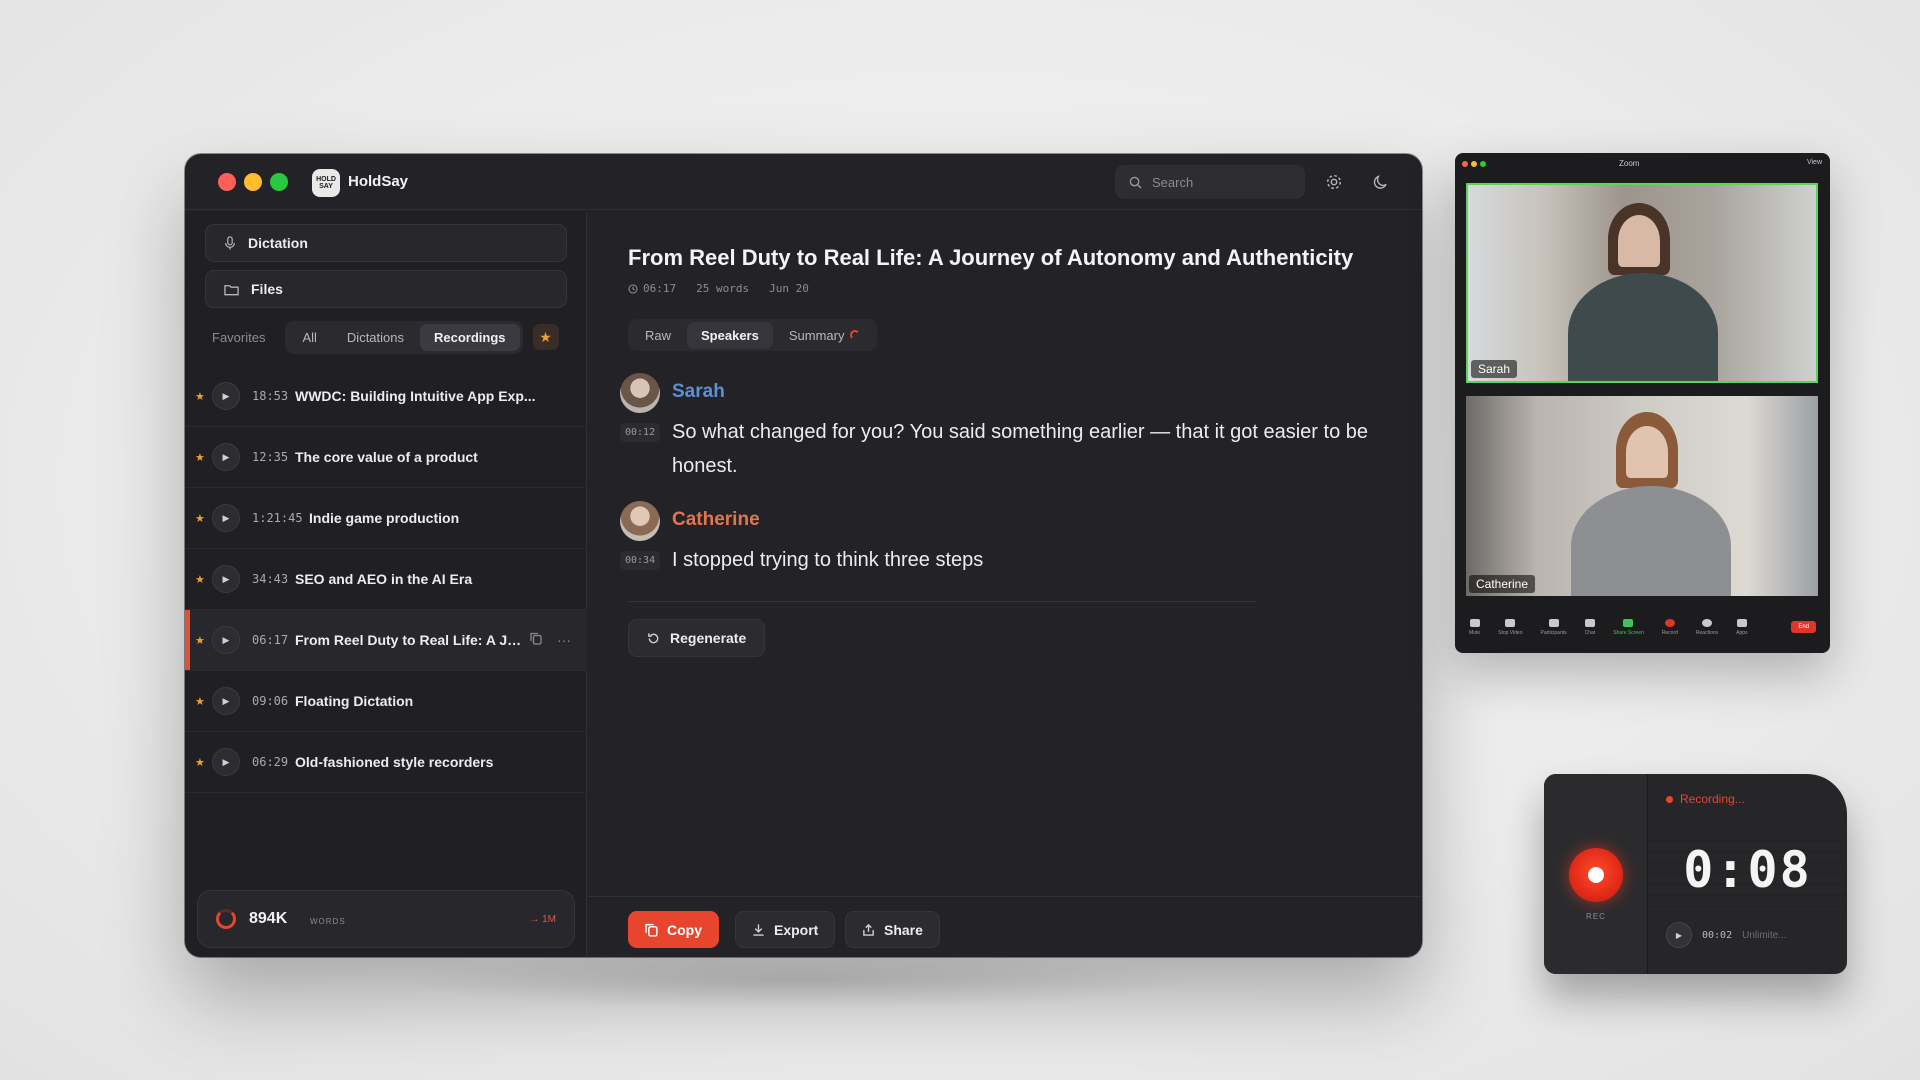 The image size is (1920, 1080). Describe the element at coordinates (545, 337) in the screenshot. I see `favorites-star-icon: ★` at that location.